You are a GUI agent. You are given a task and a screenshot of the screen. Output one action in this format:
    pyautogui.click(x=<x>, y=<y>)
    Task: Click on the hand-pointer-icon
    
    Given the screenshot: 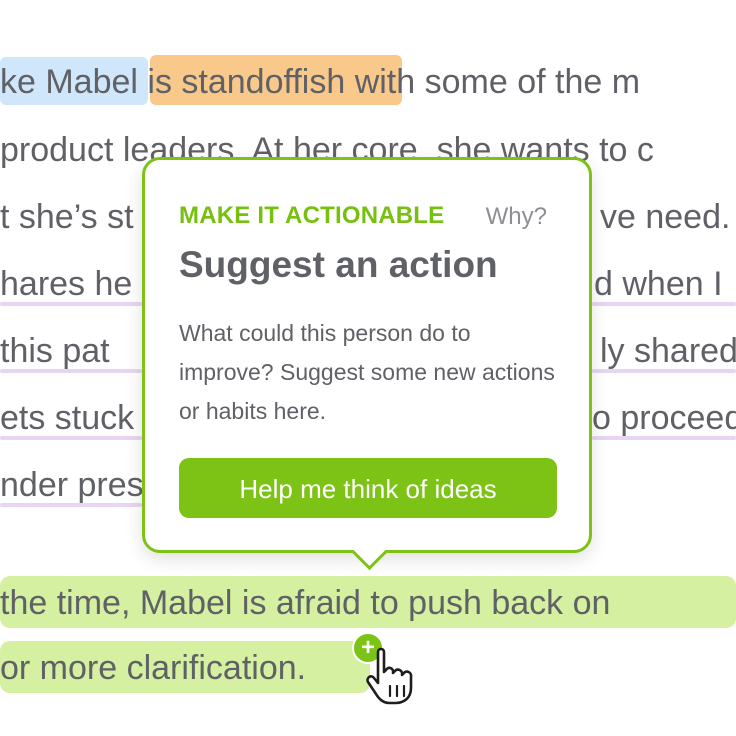 What is the action you would take?
    pyautogui.click(x=389, y=676)
    